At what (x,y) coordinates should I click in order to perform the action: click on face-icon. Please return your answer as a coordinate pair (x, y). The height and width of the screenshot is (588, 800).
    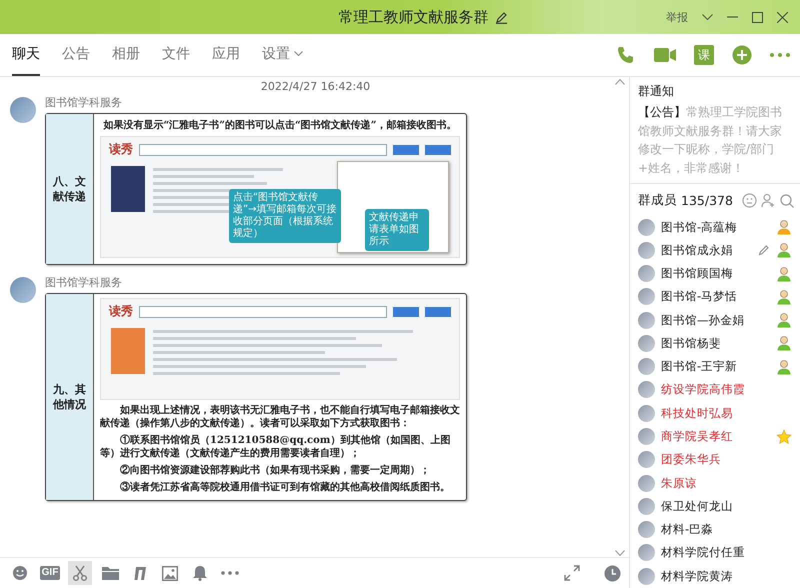
    Looking at the image, I should click on (749, 200).